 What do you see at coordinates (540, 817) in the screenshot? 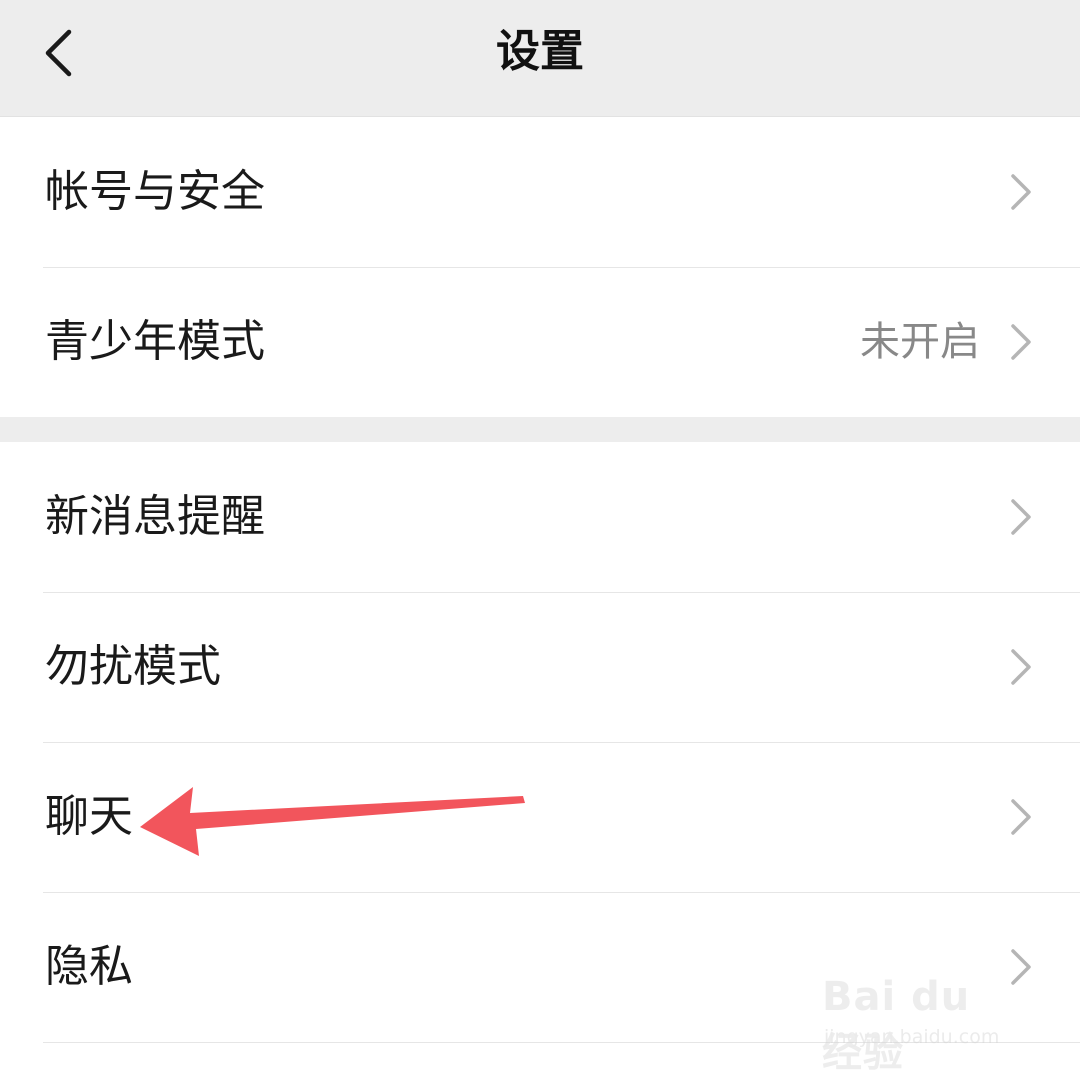
I see `settings-item-chat: 聊天` at bounding box center [540, 817].